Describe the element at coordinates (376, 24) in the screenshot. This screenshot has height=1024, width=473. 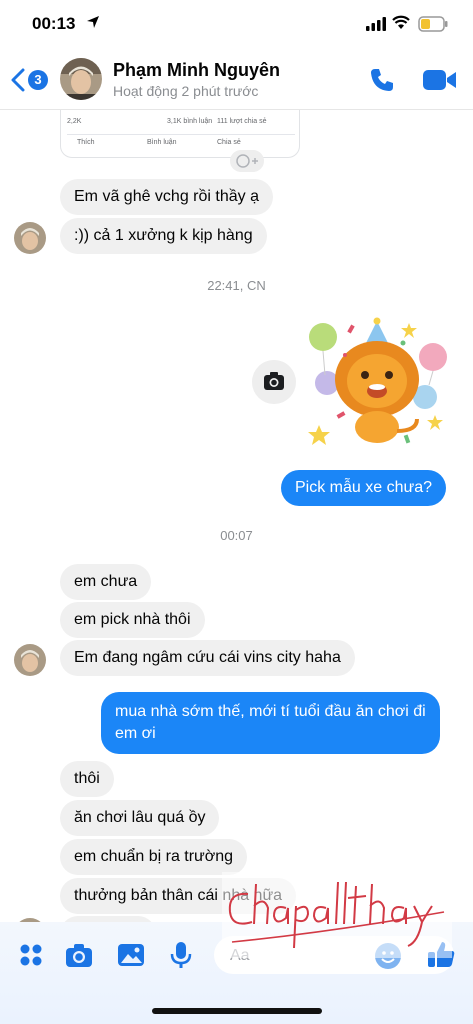
I see `cellular-signal-icon` at that location.